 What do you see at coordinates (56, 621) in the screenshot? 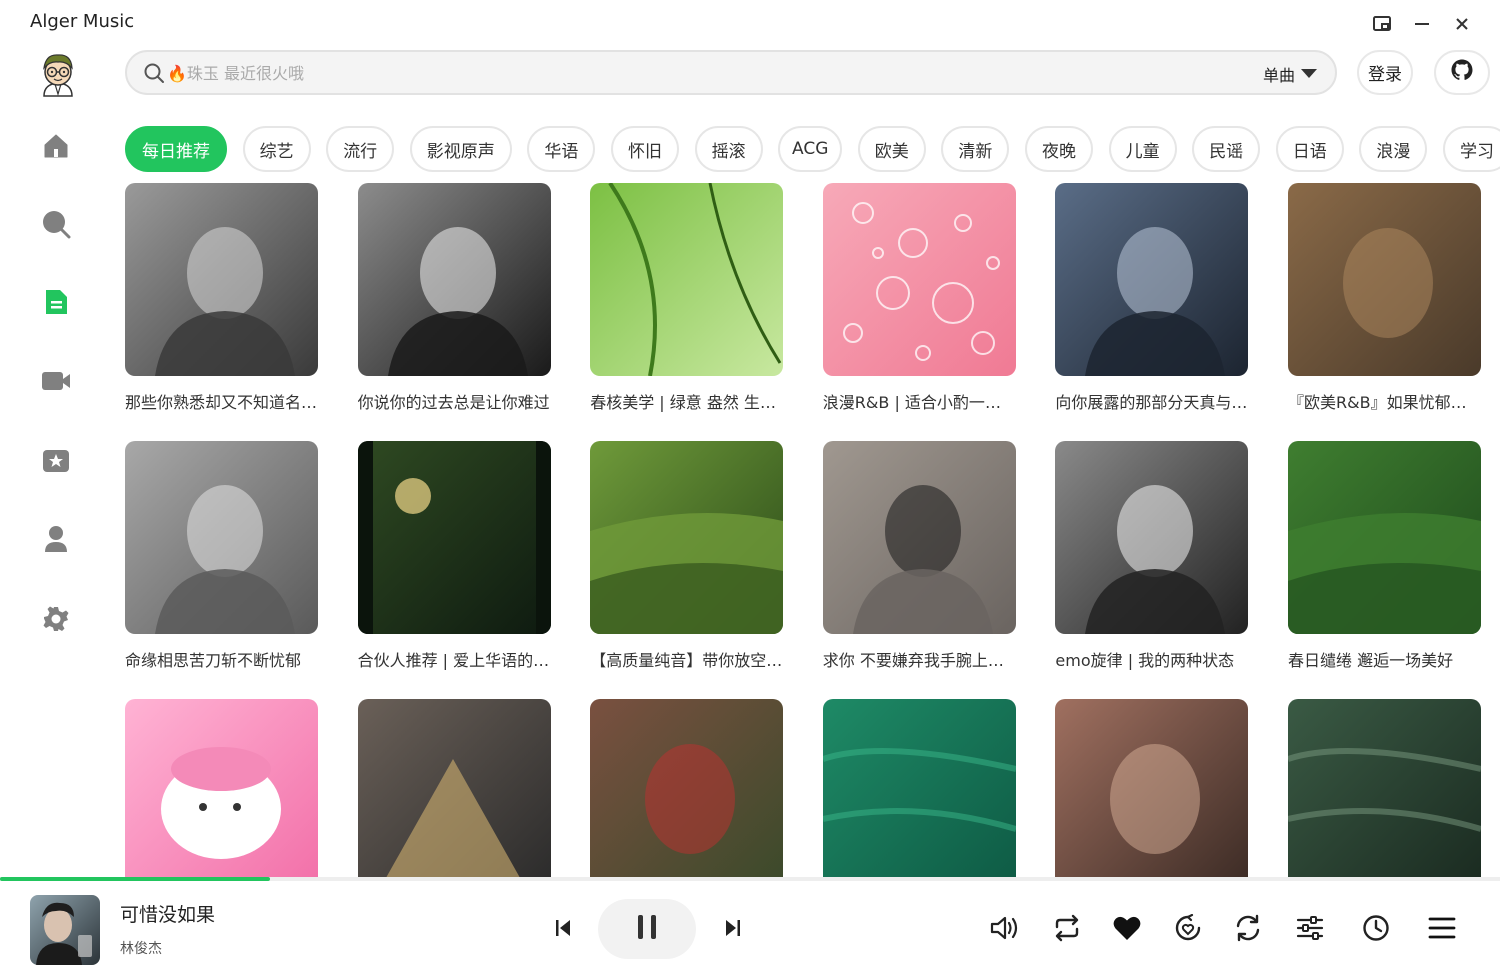
I see `nav-settings` at bounding box center [56, 621].